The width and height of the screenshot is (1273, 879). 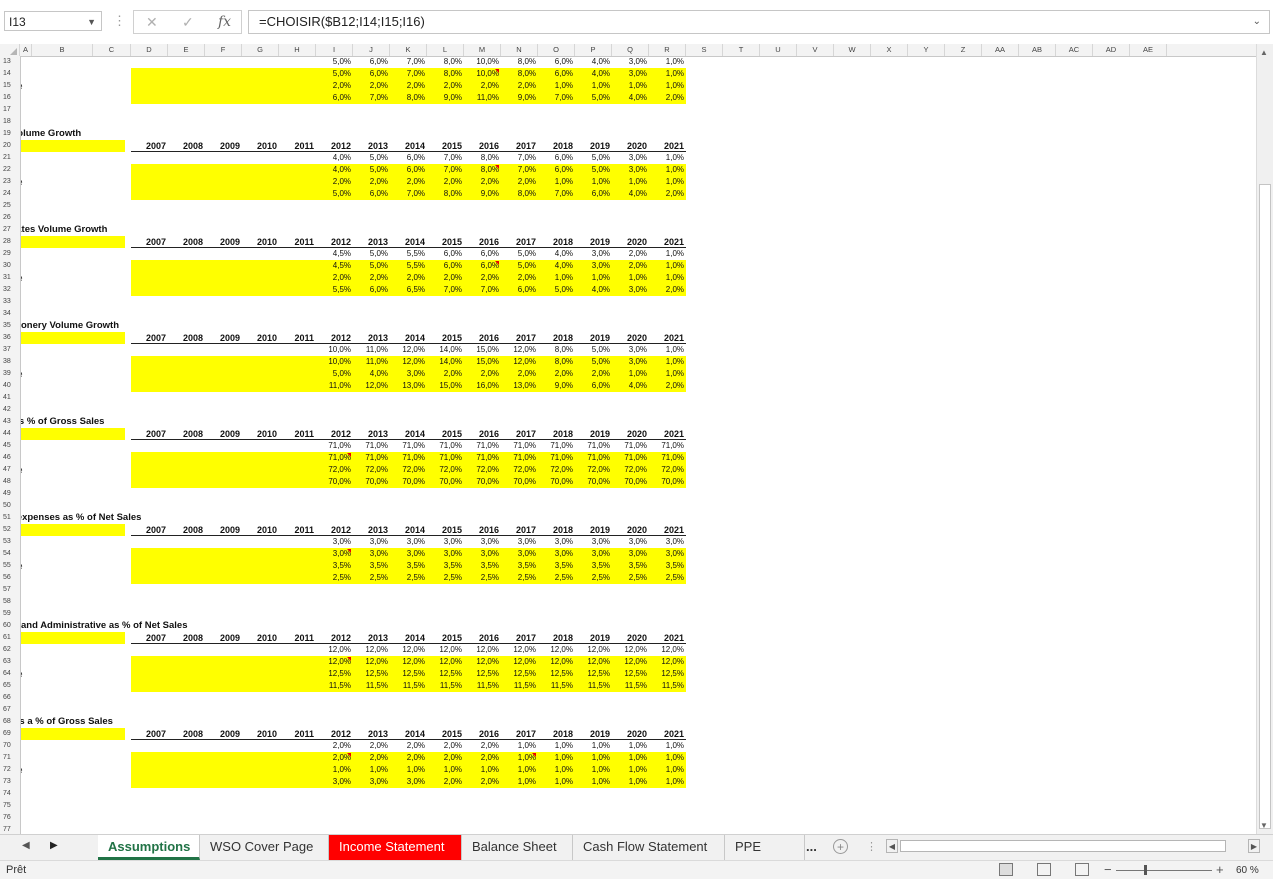 I want to click on row-header: 22, so click(x=10, y=170).